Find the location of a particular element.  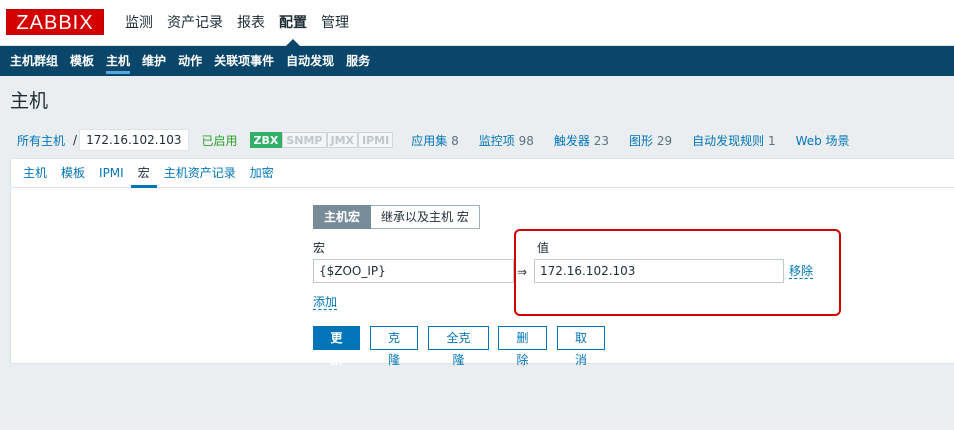

main-menu: 监测 资产记录 报表 配置 管理 is located at coordinates (237, 23).